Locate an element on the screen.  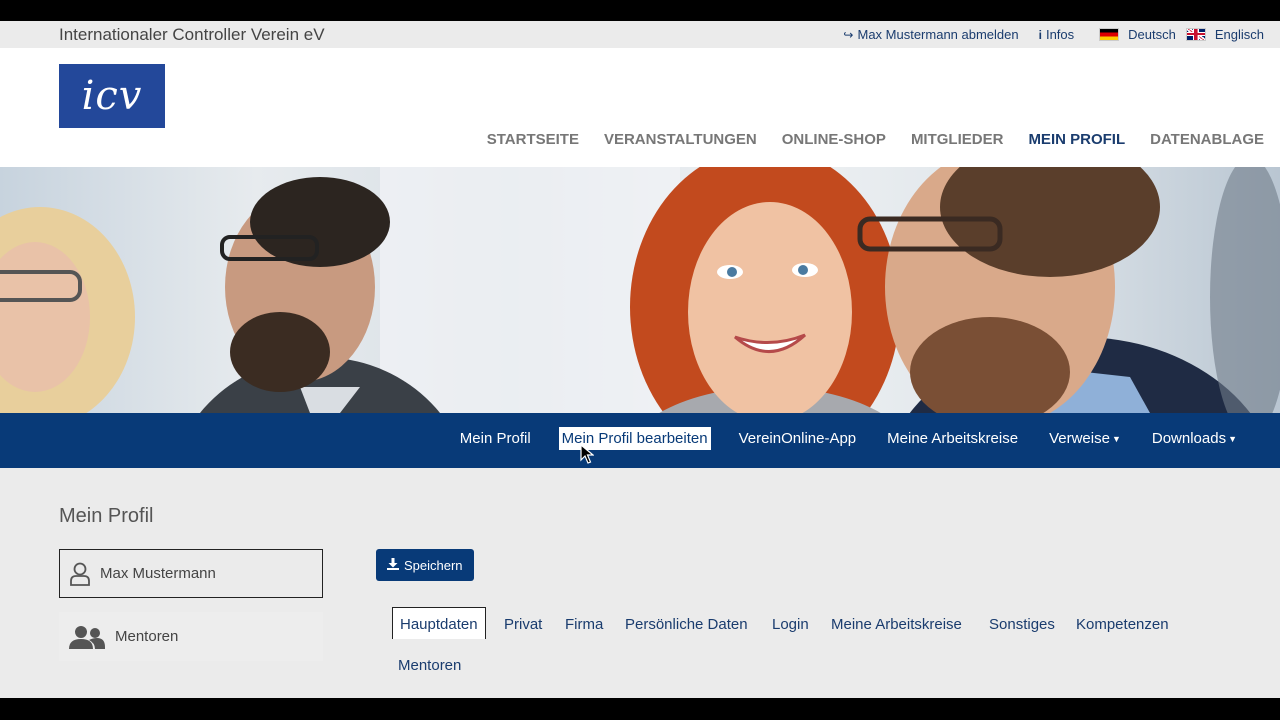
page-title: Mein Profil is located at coordinates (106, 516).